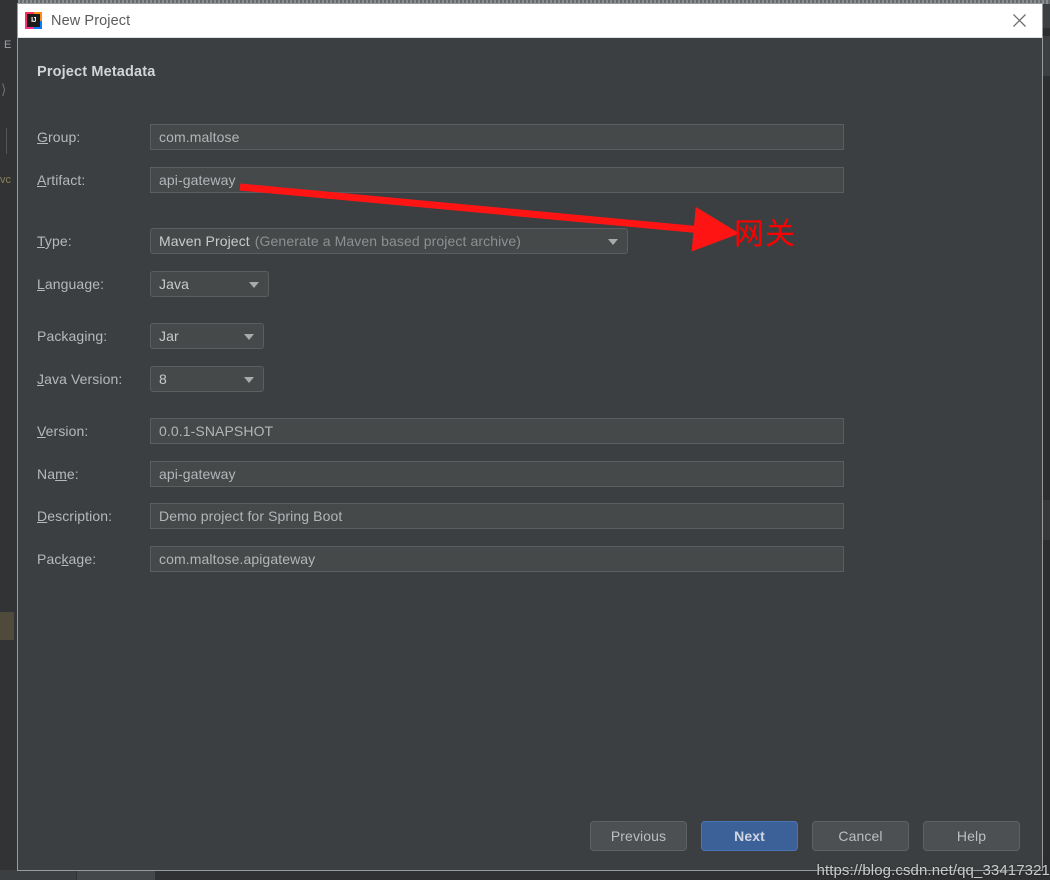 The image size is (1050, 880). What do you see at coordinates (96, 72) in the screenshot?
I see `section-title: Project Metadata` at bounding box center [96, 72].